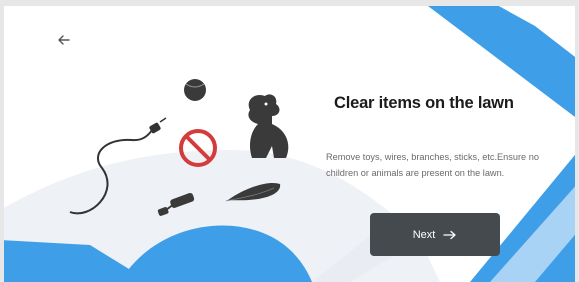  What do you see at coordinates (118, 166) in the screenshot?
I see `cable-icon` at bounding box center [118, 166].